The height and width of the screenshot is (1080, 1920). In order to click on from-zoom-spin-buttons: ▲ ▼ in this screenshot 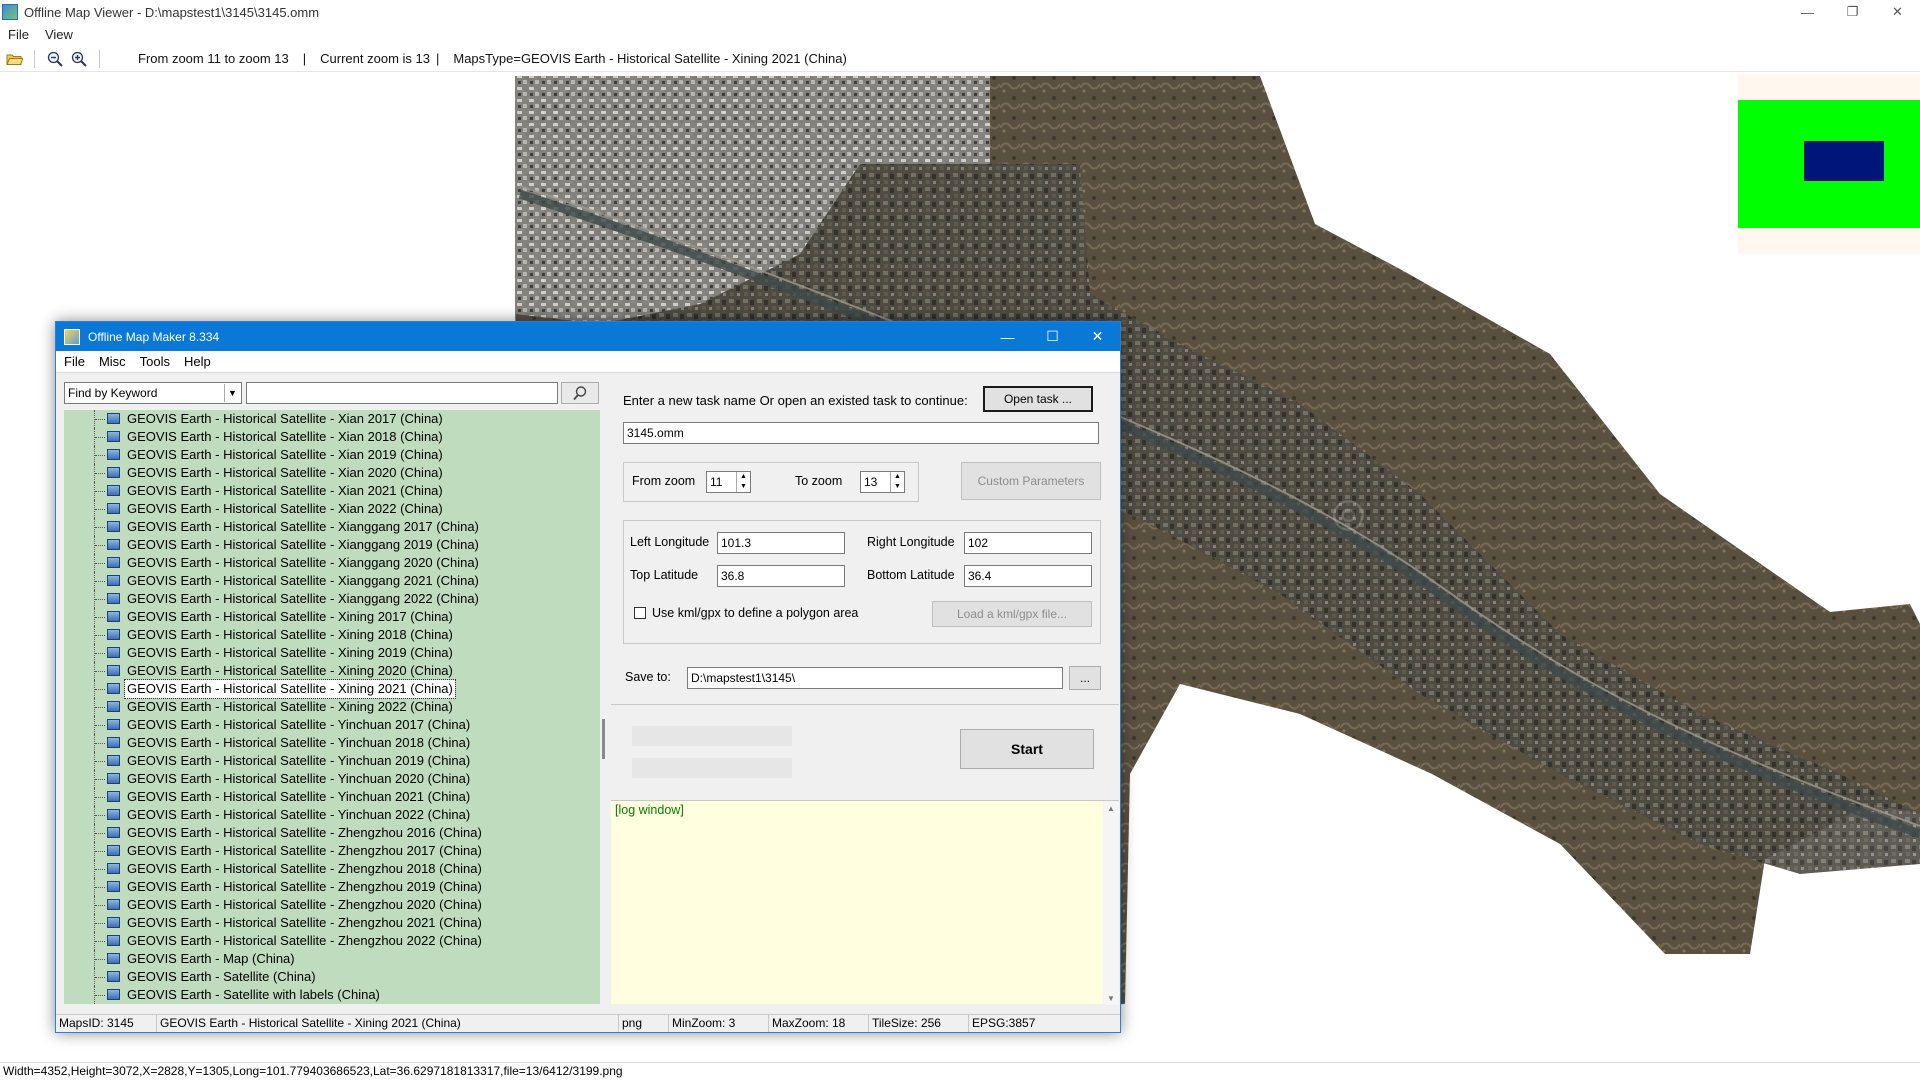, I will do `click(743, 482)`.